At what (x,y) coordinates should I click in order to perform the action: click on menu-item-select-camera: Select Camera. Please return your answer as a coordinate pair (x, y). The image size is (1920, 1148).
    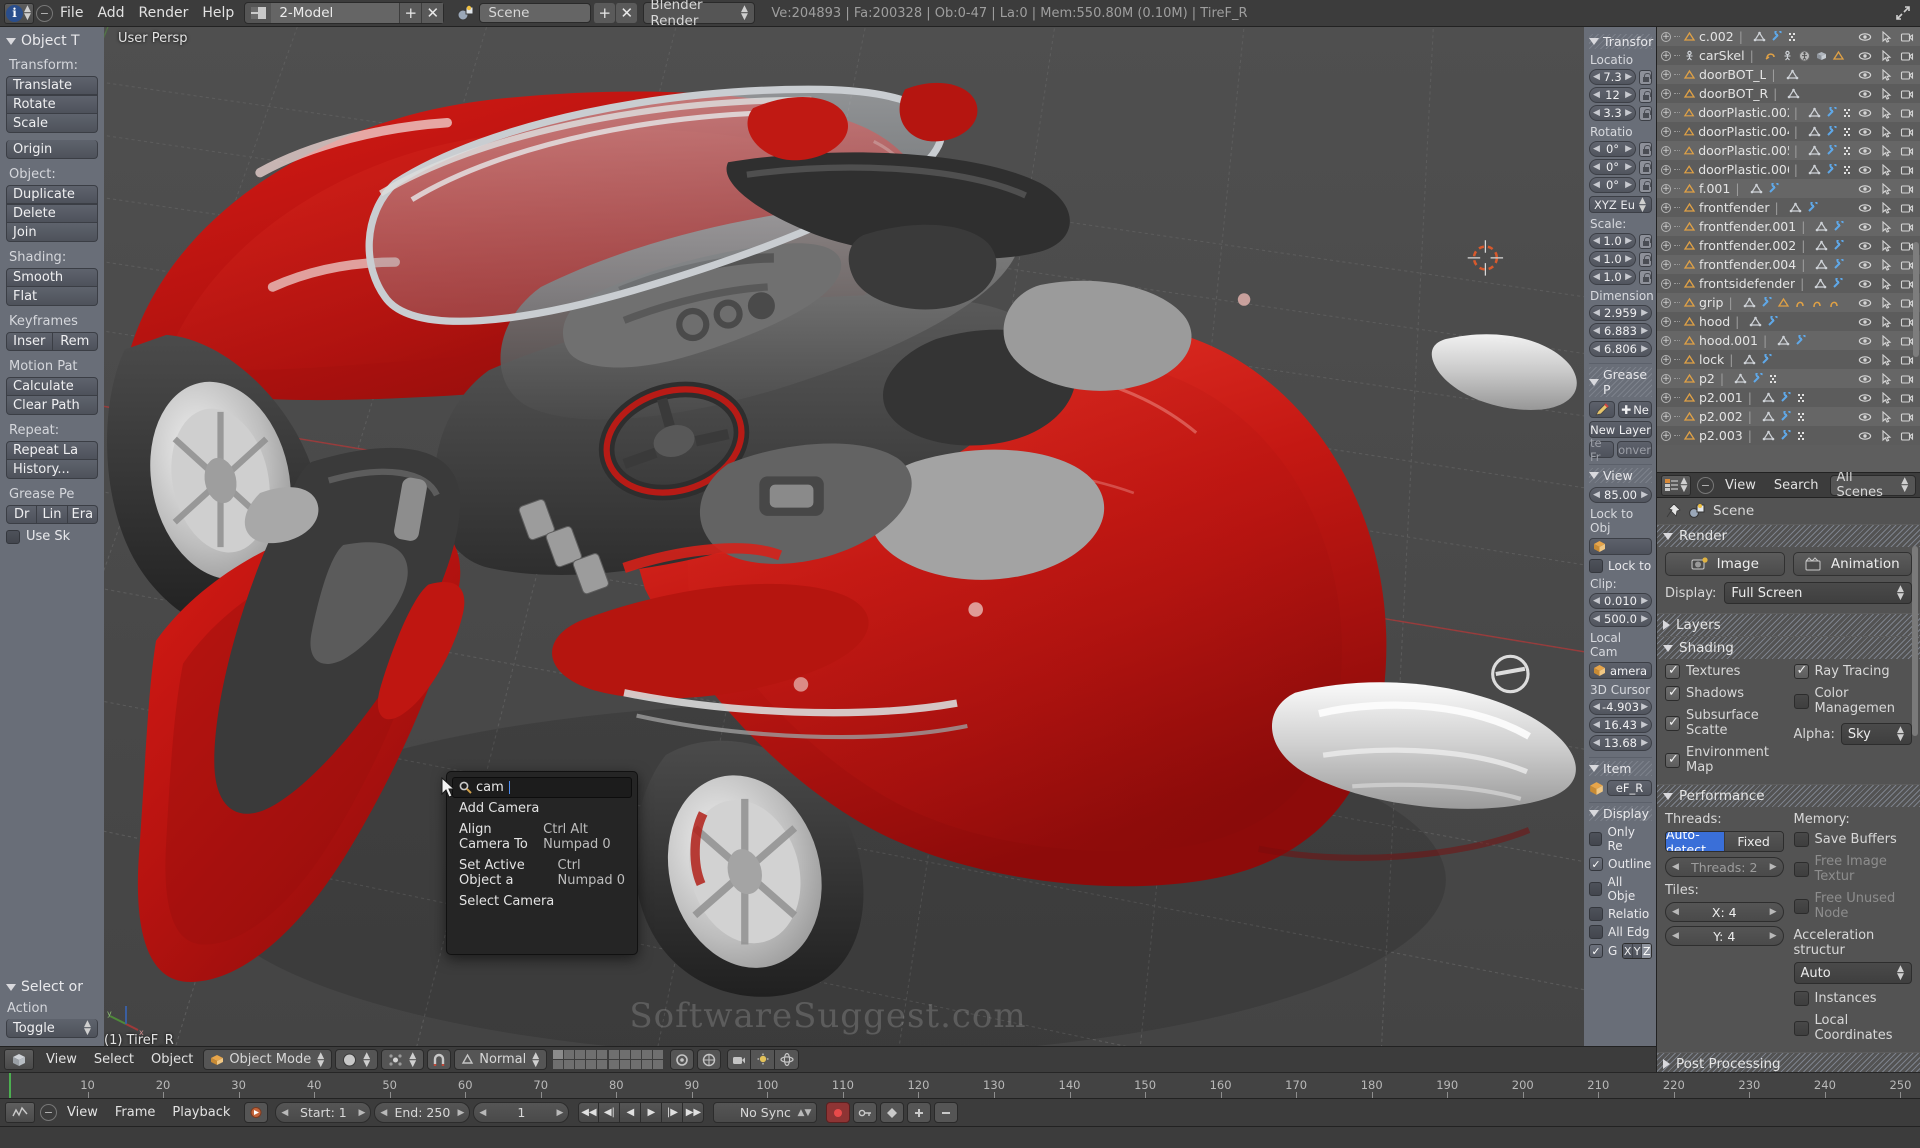
    Looking at the image, I should click on (542, 901).